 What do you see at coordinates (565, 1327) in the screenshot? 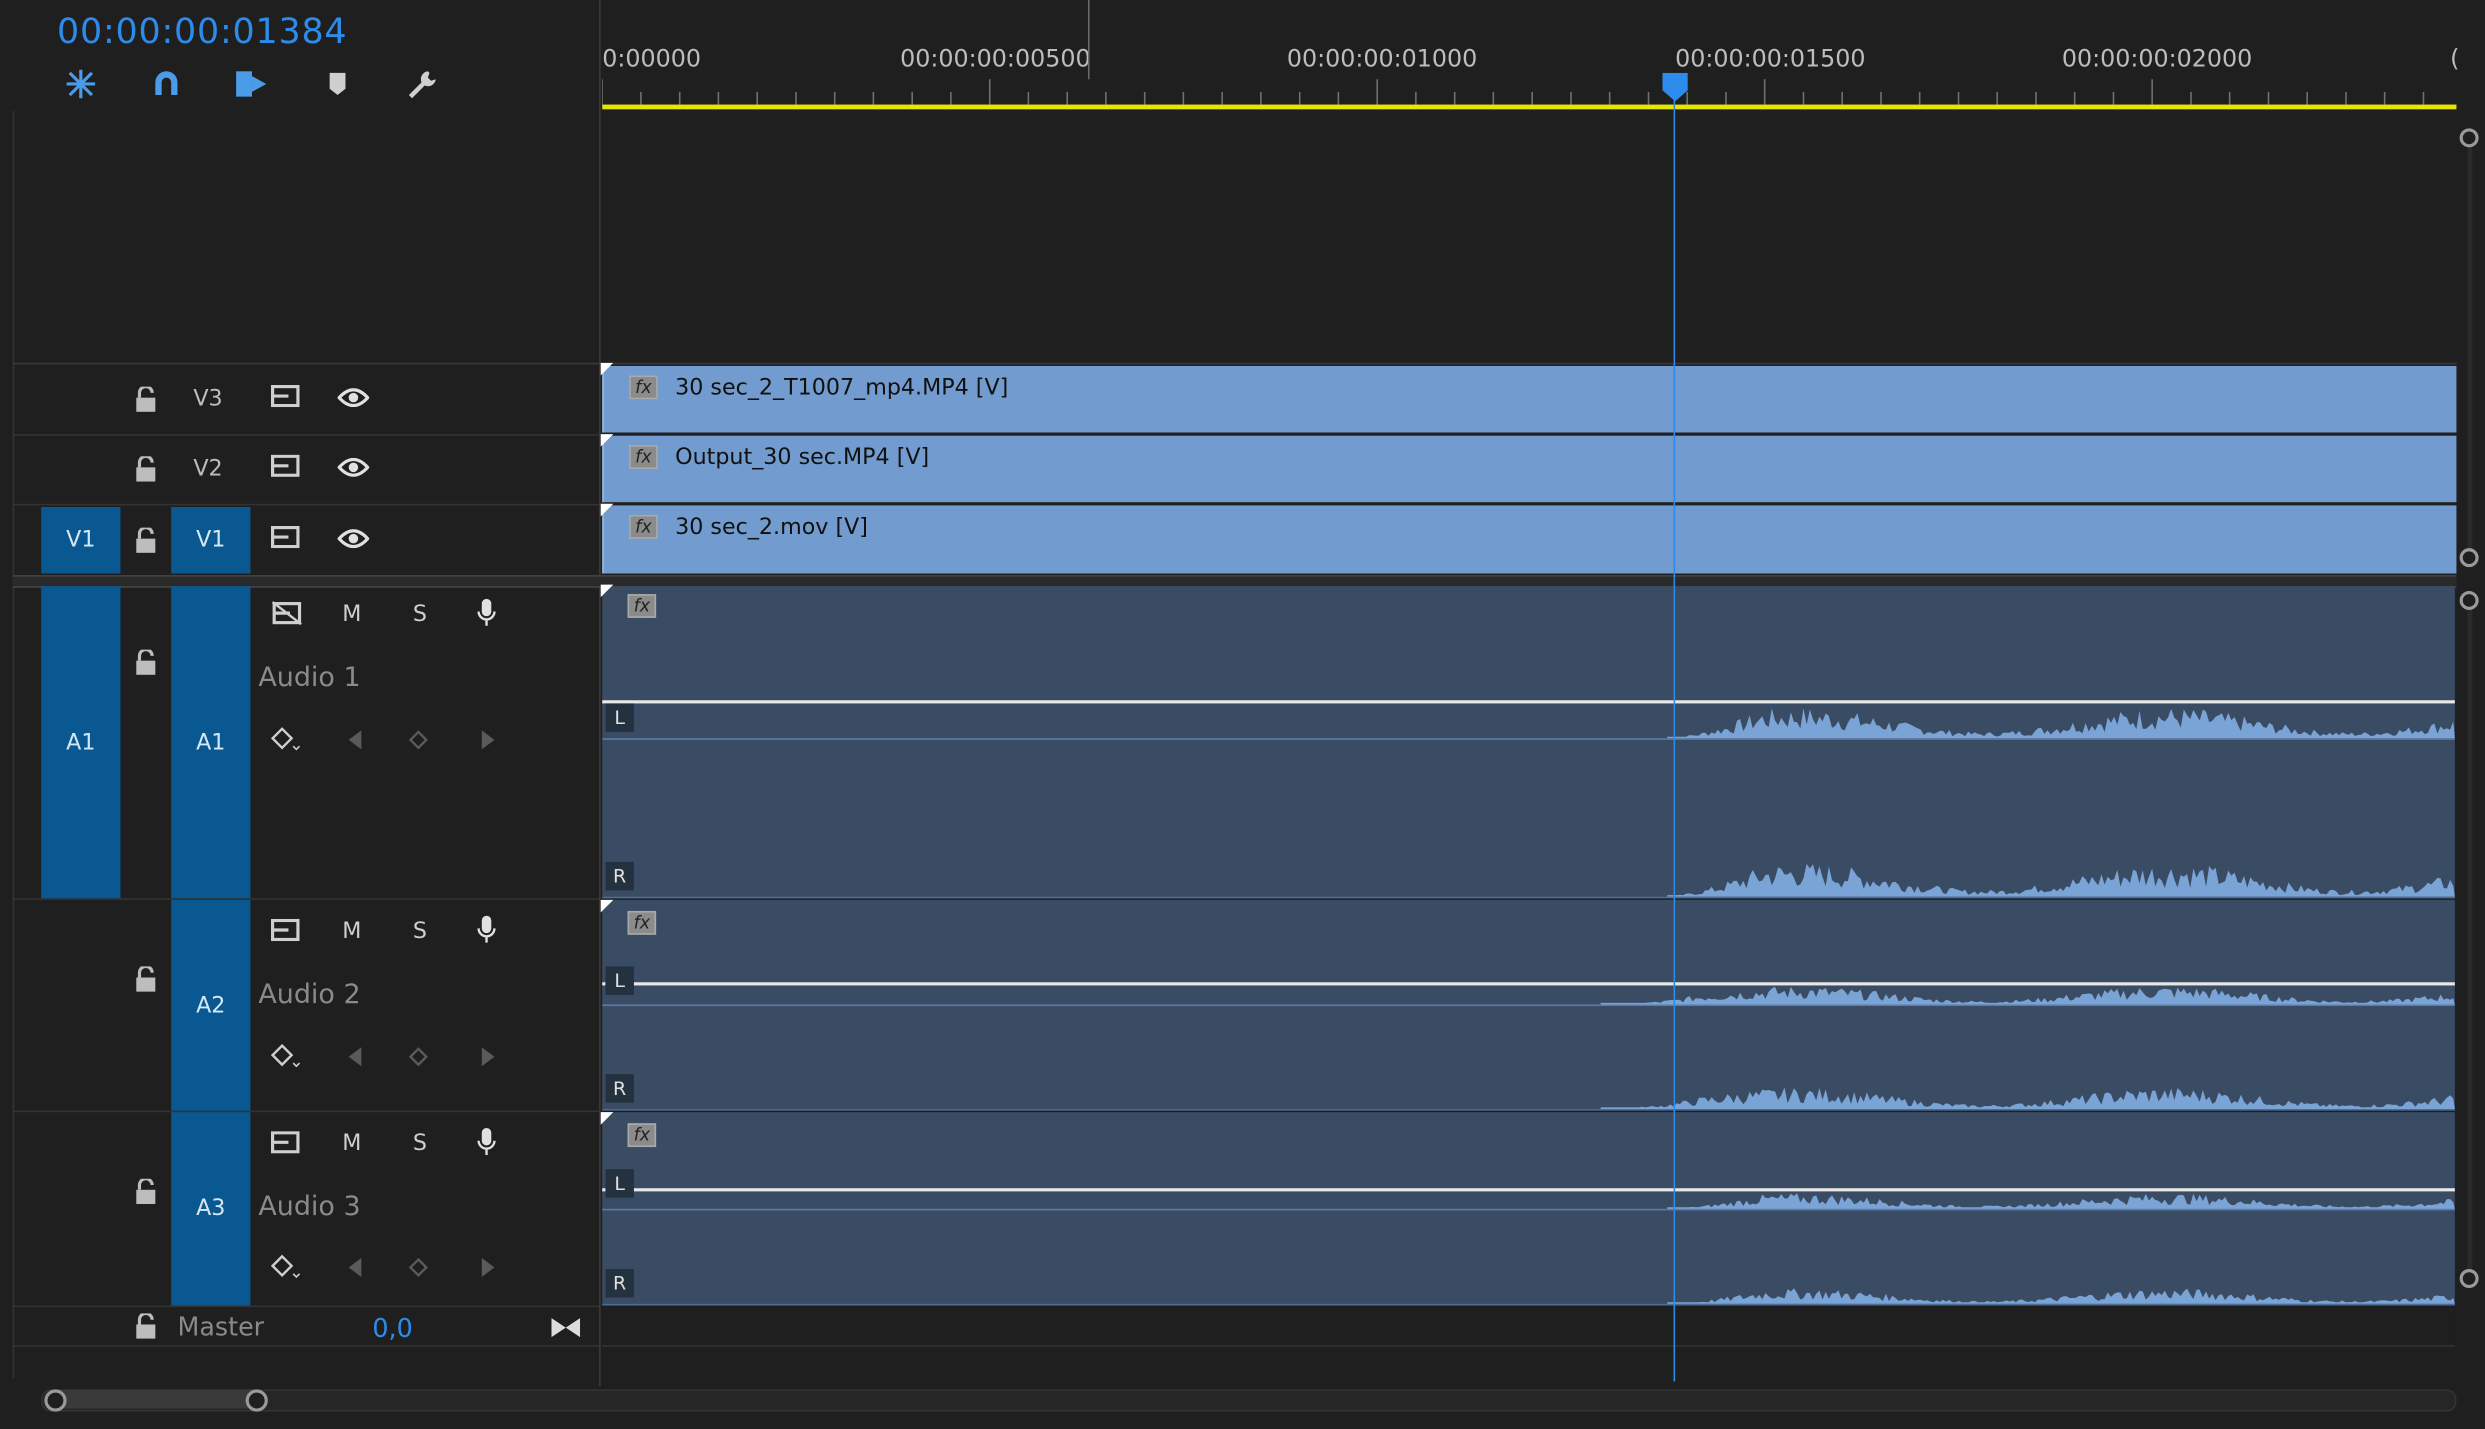
I see `bowtie-icon` at bounding box center [565, 1327].